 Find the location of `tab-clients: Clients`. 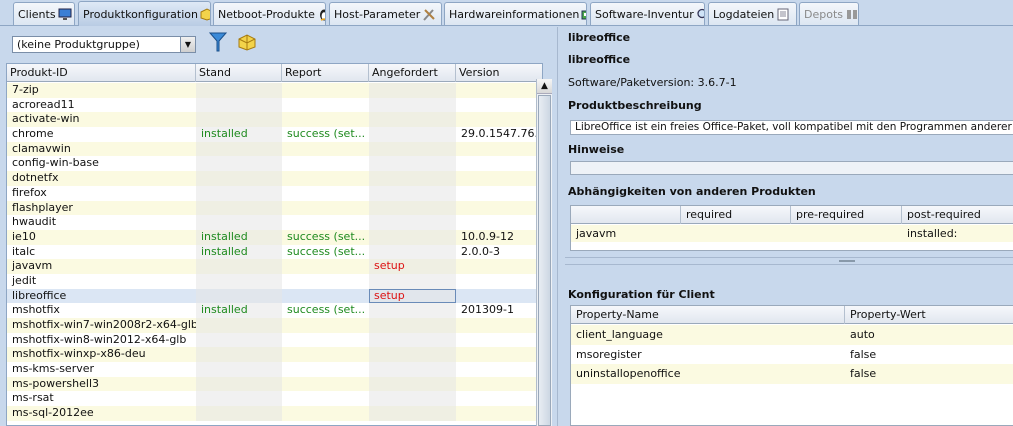

tab-clients: Clients is located at coordinates (44, 13).